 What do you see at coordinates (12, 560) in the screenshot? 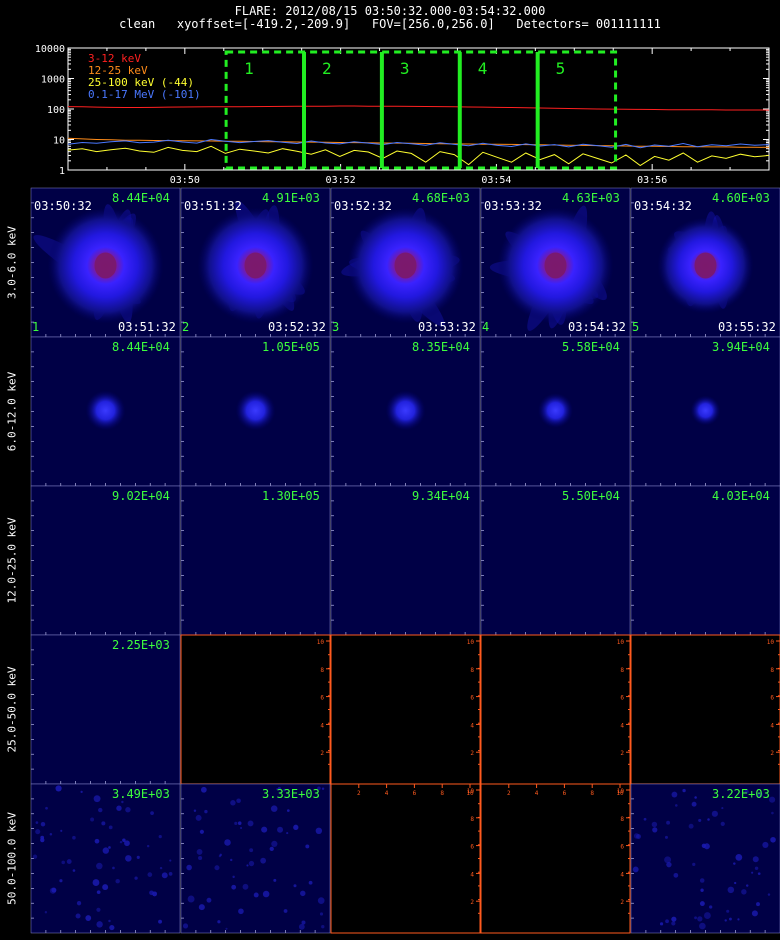
I see `row-energy-label: 12.0-25.0 keV` at bounding box center [12, 560].